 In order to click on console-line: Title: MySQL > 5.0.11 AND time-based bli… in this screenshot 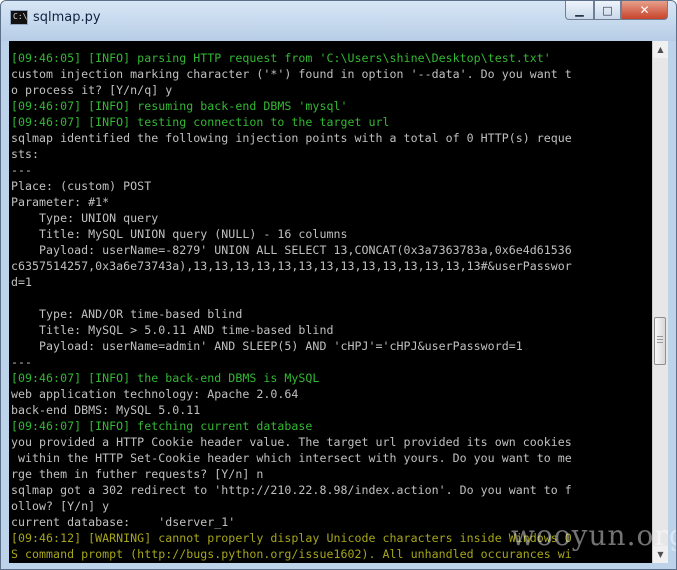, I will do `click(172, 330)`.